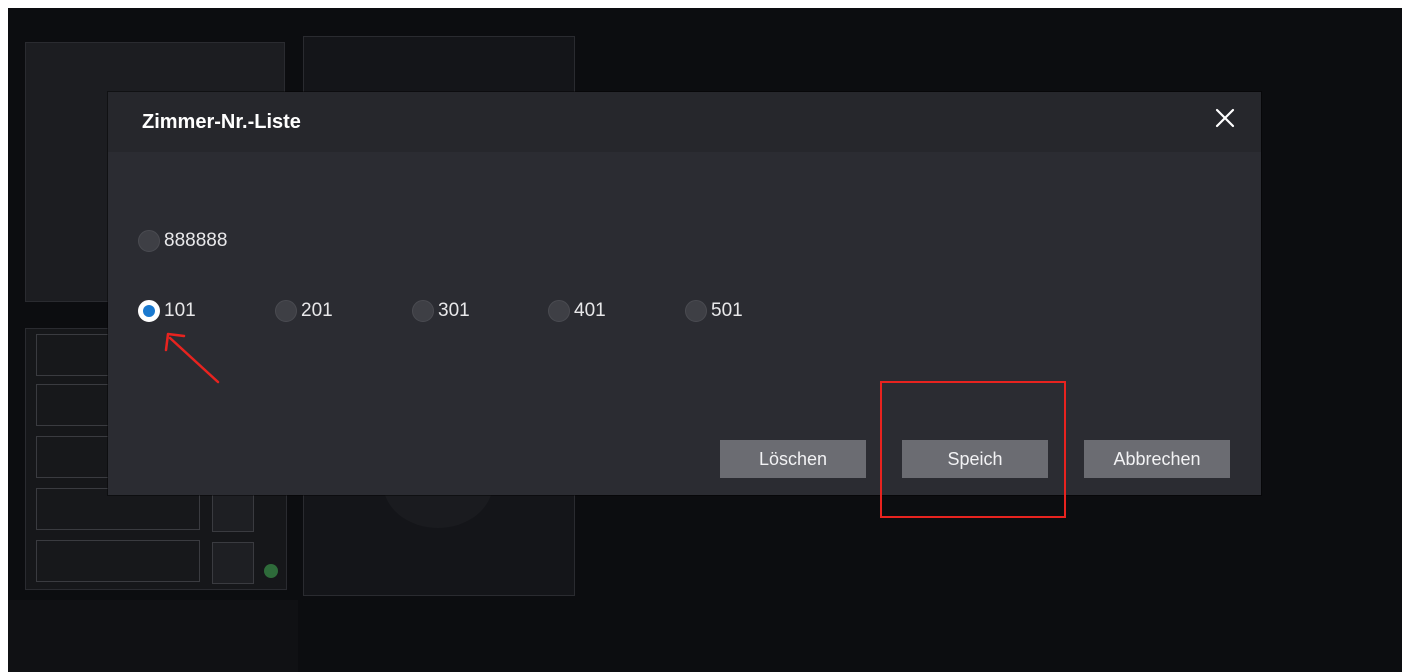  Describe the element at coordinates (271, 571) in the screenshot. I see `background-status-dot` at that location.